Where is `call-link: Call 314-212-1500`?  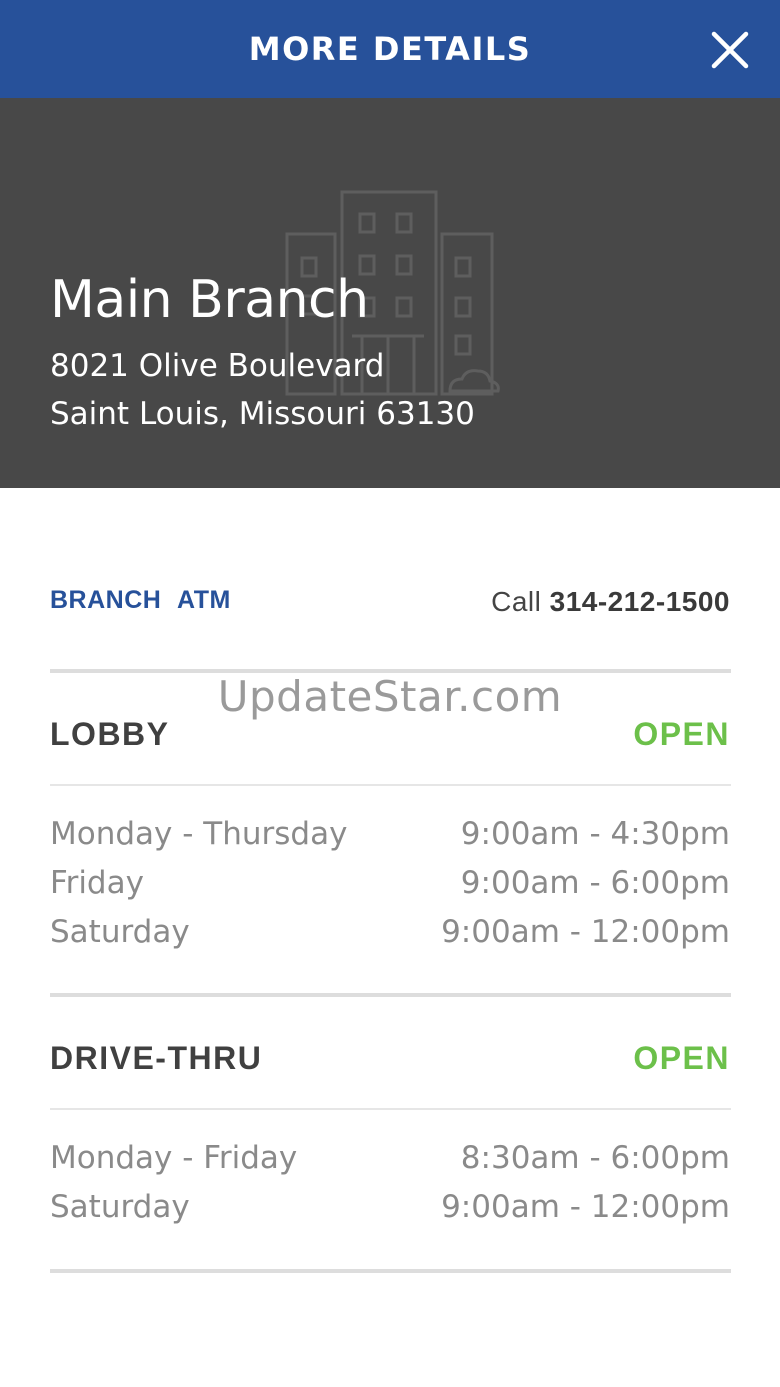
call-link: Call 314-212-1500 is located at coordinates (610, 602).